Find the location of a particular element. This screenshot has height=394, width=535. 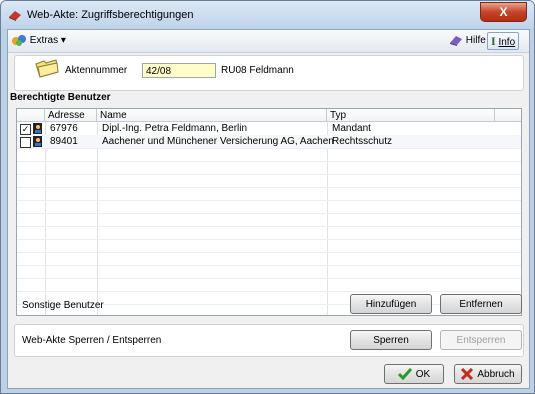

row-checkbox: ✓ is located at coordinates (25, 129).